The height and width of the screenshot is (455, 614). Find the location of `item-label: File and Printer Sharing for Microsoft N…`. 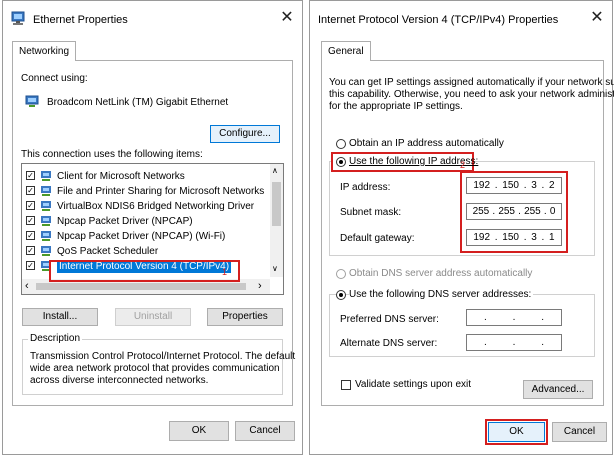

item-label: File and Printer Sharing for Microsoft N… is located at coordinates (161, 191).